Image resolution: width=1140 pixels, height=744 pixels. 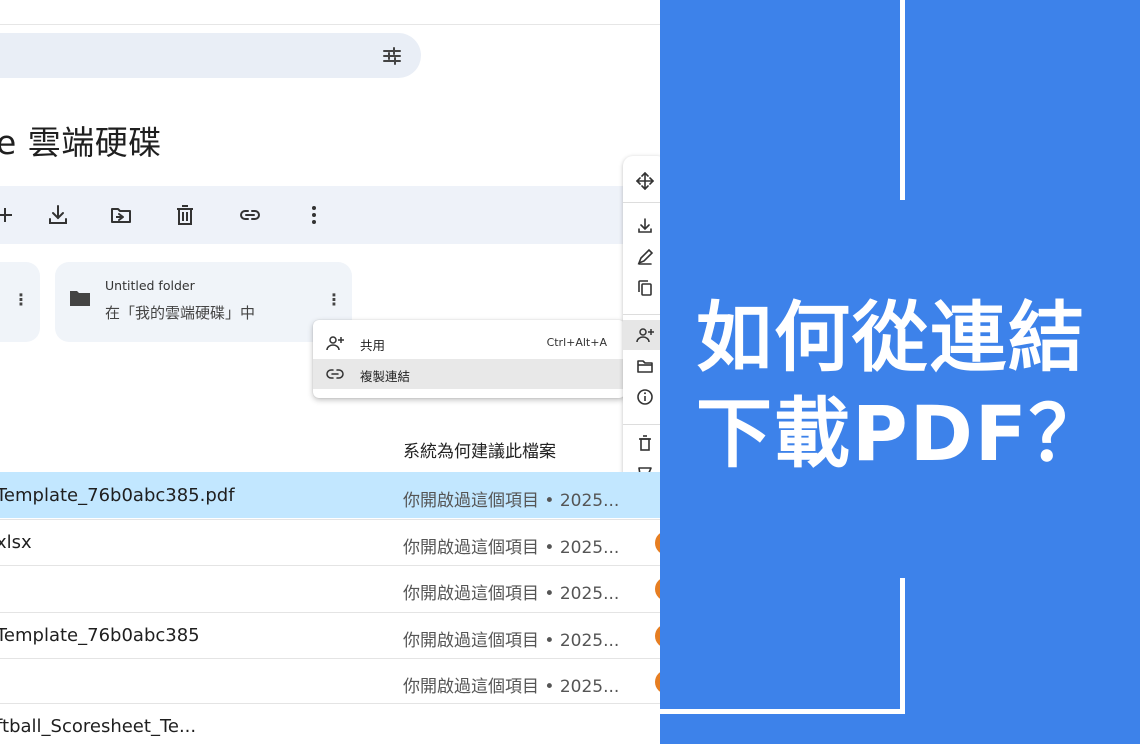 I want to click on move-icon, so click(x=645, y=181).